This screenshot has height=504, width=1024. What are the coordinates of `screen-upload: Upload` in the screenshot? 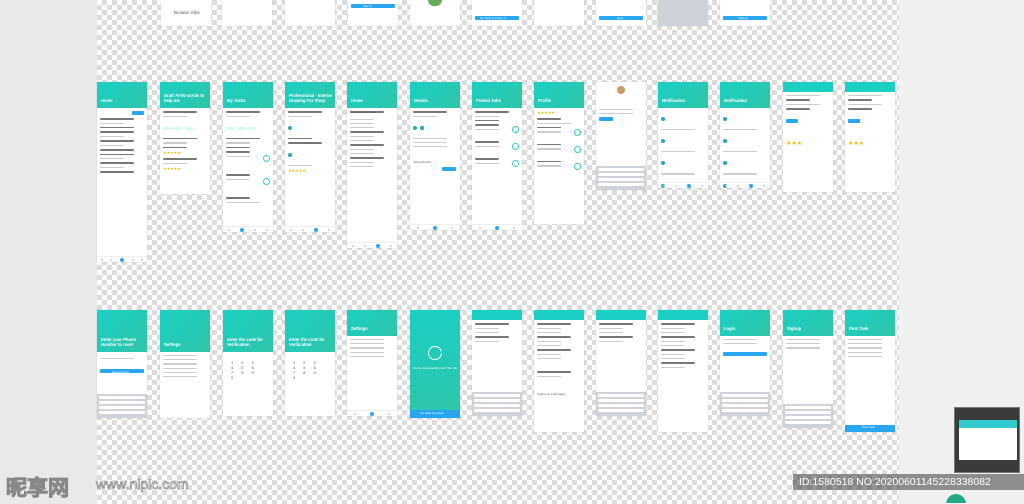 It's located at (745, 13).